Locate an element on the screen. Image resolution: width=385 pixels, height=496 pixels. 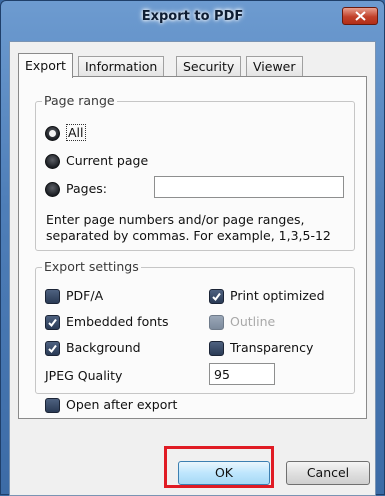
export-settings-legend: Export settings is located at coordinates (91, 266).